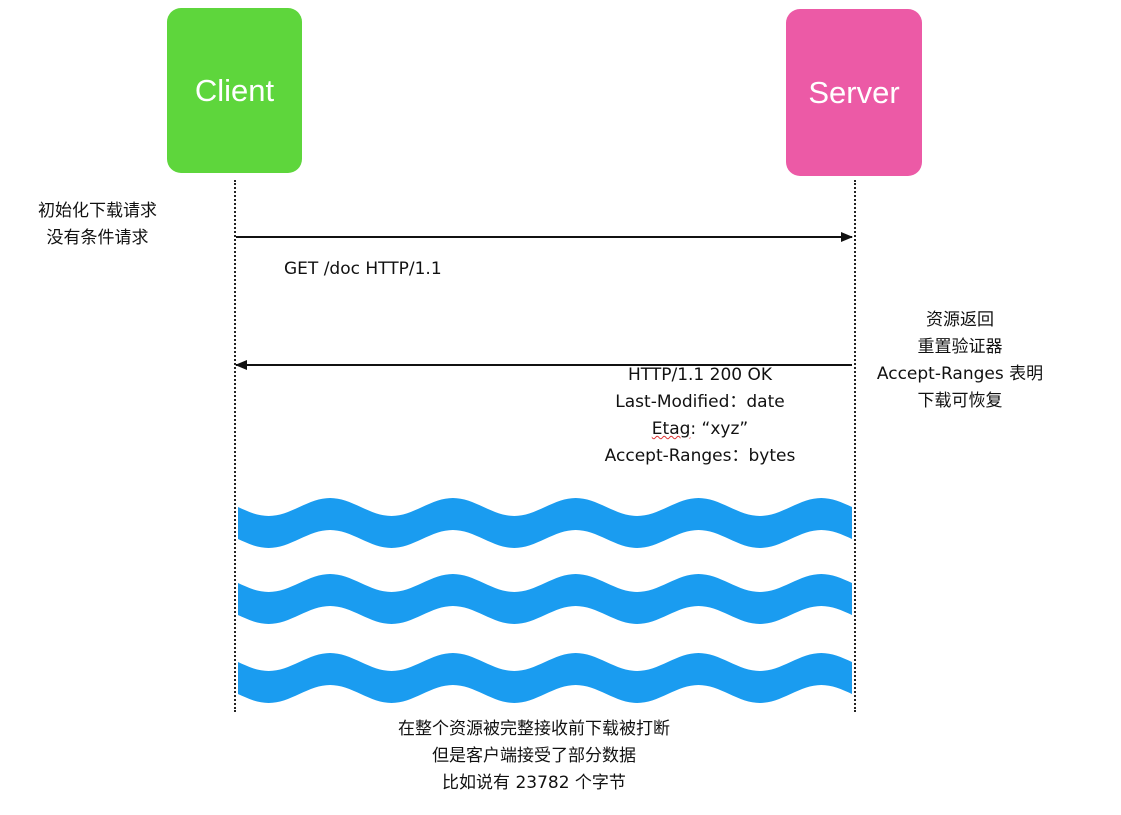 This screenshot has height=815, width=1121. Describe the element at coordinates (960, 347) in the screenshot. I see `server-note-line-2: 重置验证器` at that location.